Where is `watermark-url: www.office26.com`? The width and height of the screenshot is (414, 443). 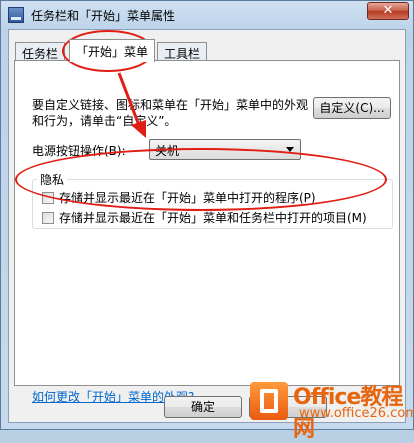
watermark-url: www.office26.com is located at coordinates (356, 413).